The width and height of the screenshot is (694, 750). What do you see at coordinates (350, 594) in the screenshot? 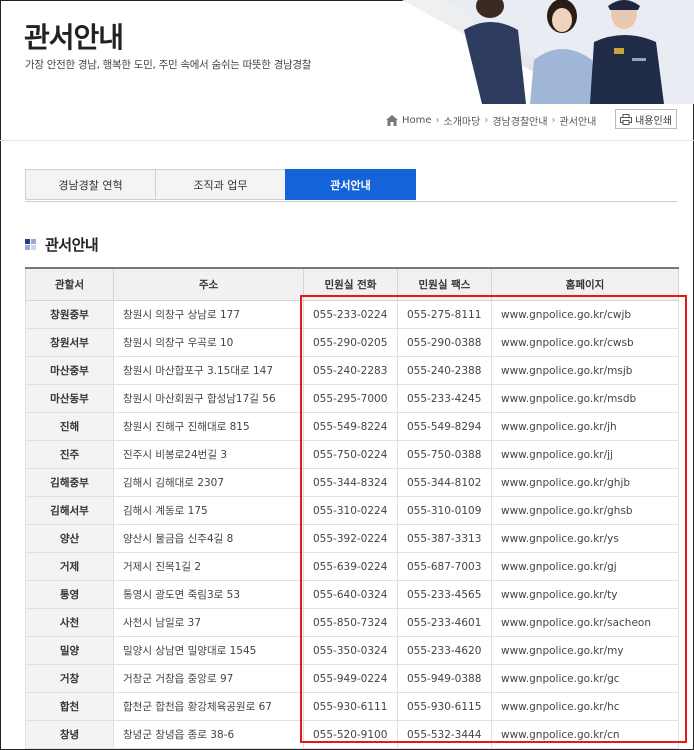
I see `station-phone: 055-640-0324` at bounding box center [350, 594].